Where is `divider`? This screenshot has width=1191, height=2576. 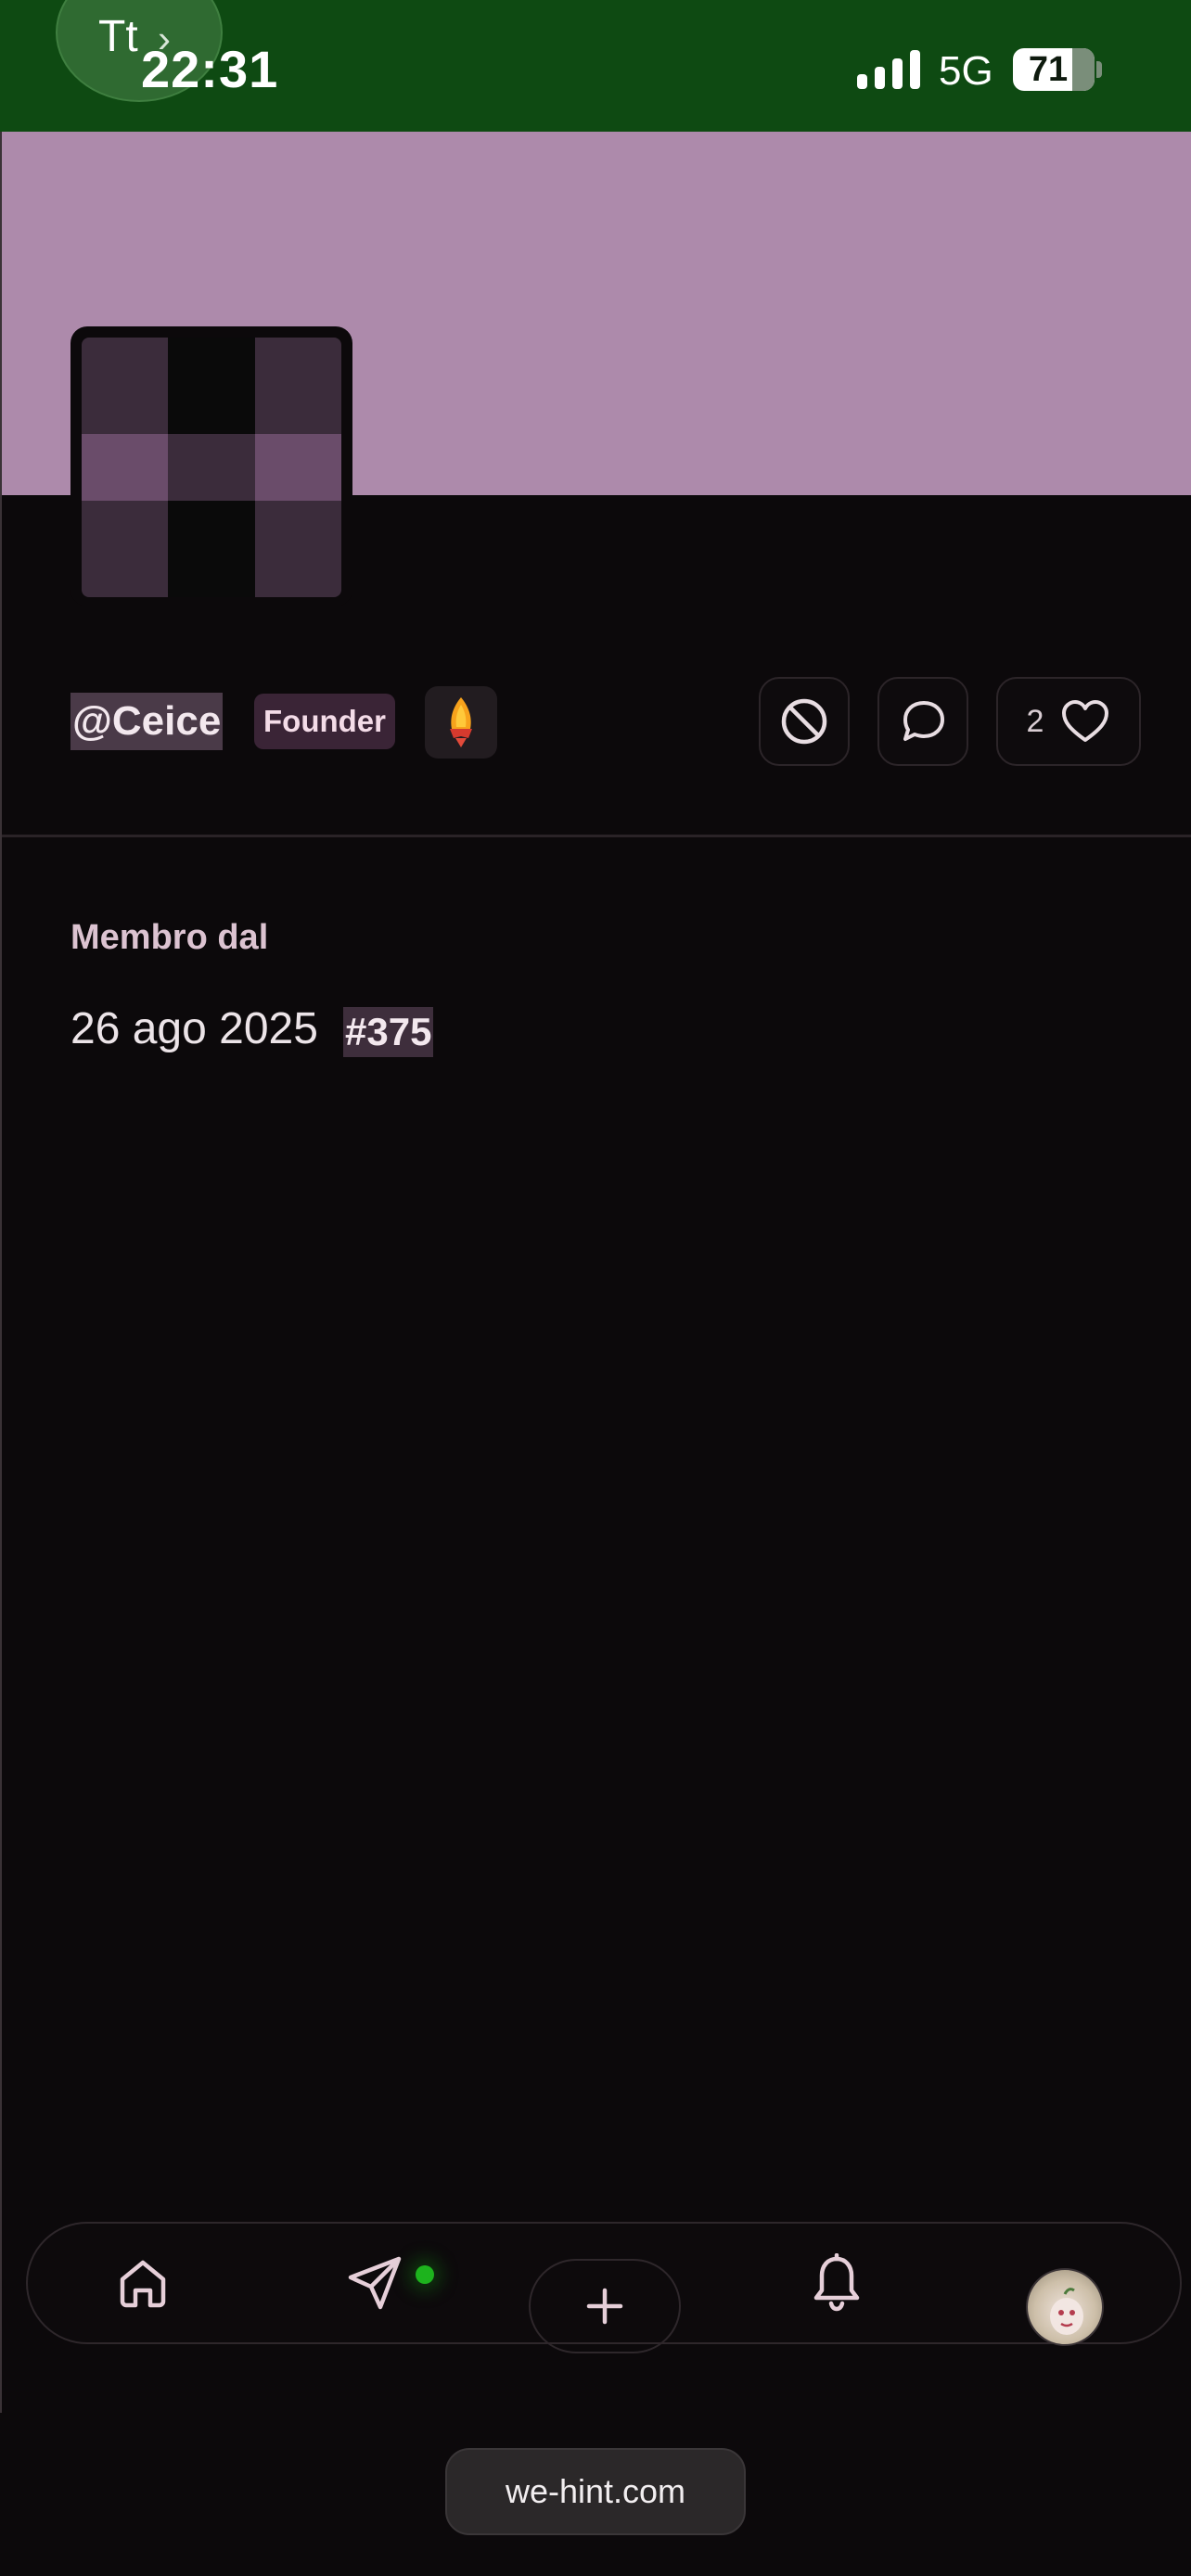
divider is located at coordinates (597, 836).